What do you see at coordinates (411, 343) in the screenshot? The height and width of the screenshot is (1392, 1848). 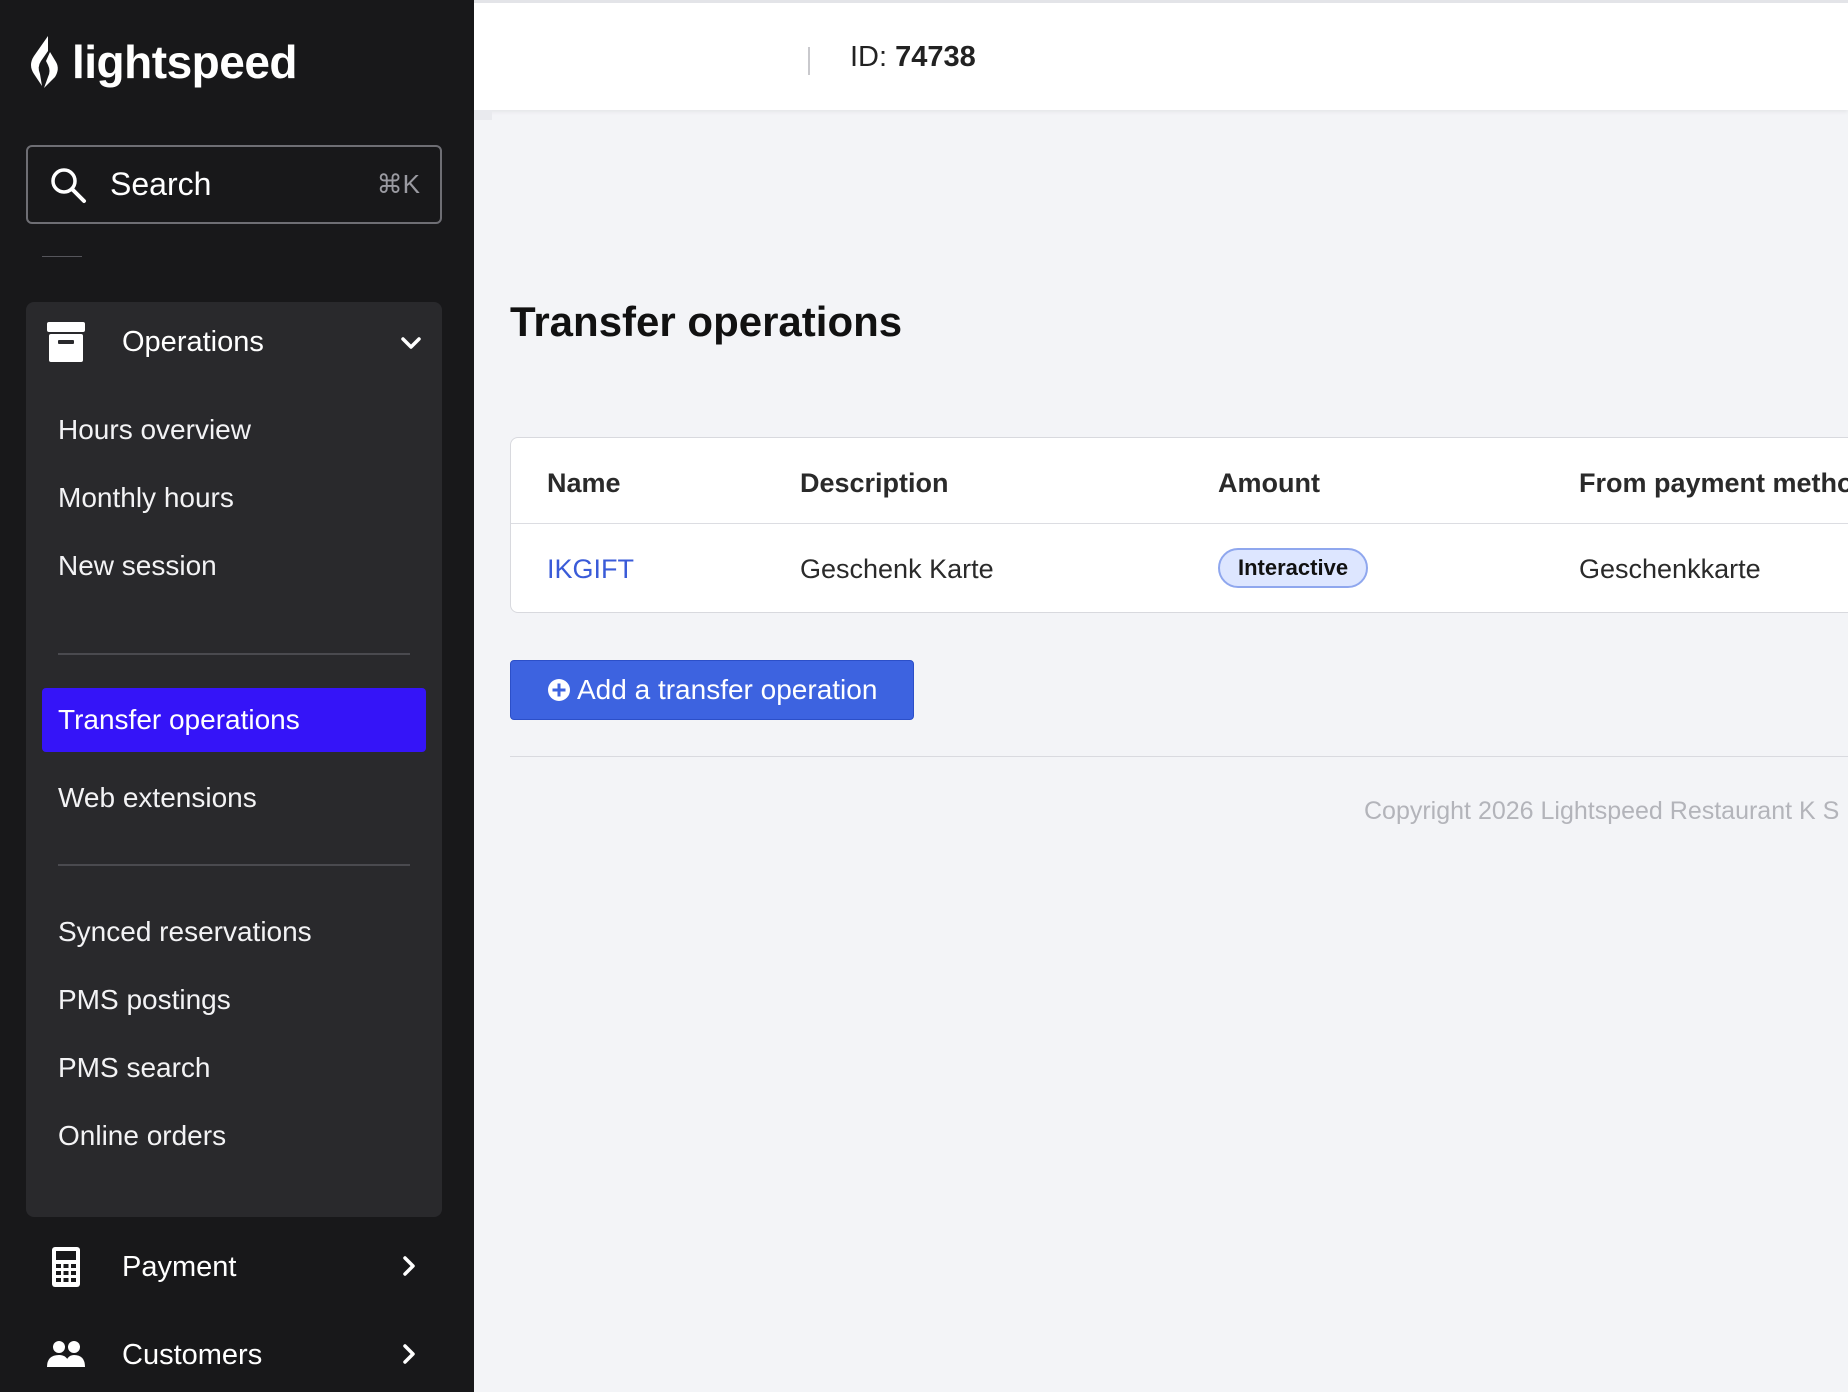 I see `chevron-down-icon` at bounding box center [411, 343].